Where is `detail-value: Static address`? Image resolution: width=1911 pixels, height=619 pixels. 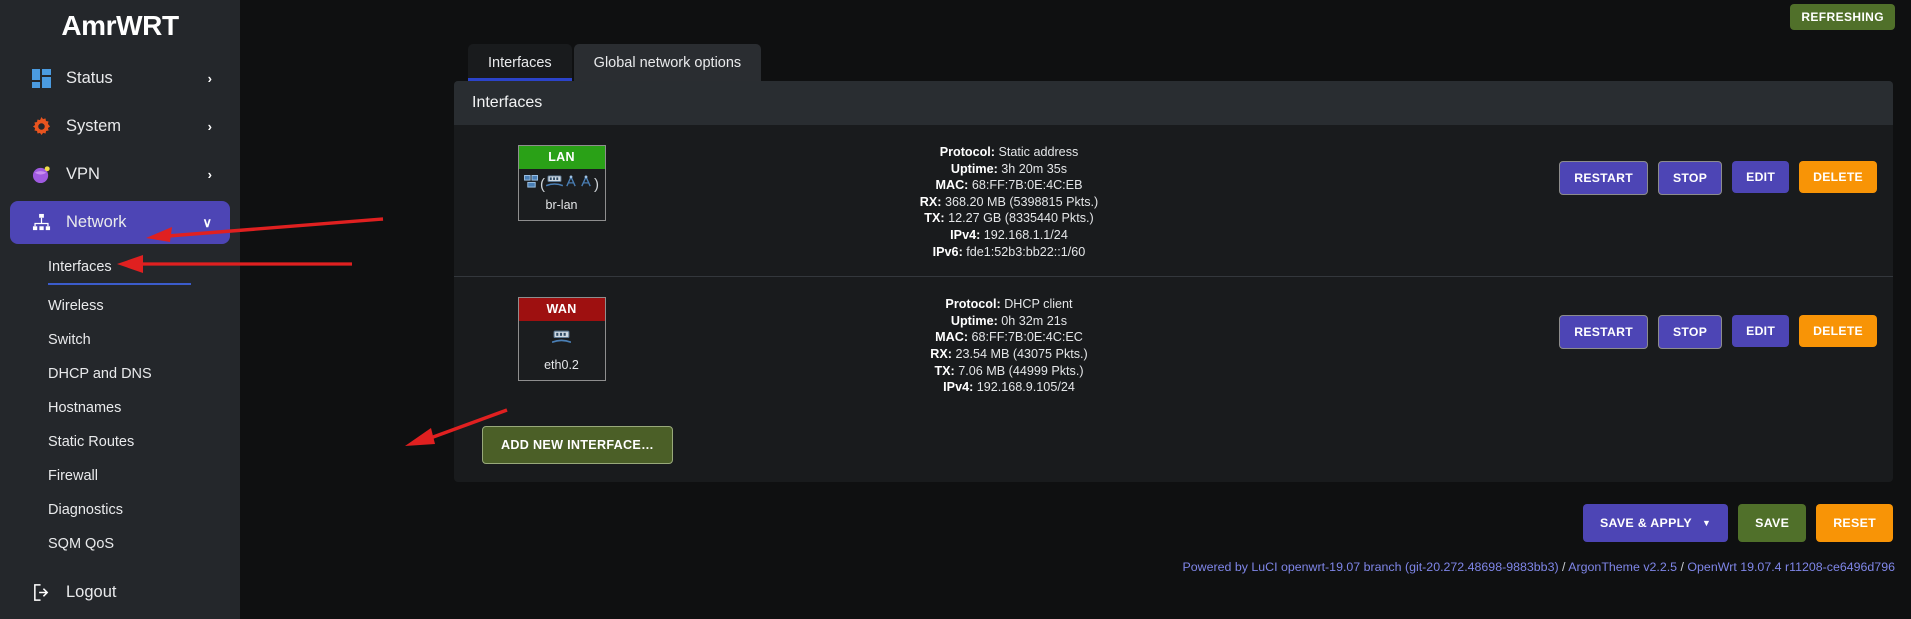
detail-value: Static address is located at coordinates (1038, 152).